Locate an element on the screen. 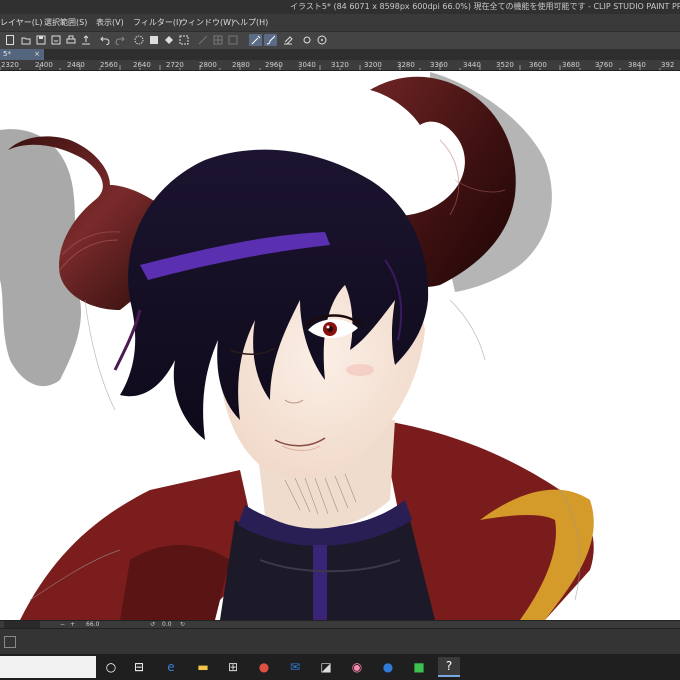 This screenshot has width=680, height=680. ruler-label: 3840 is located at coordinates (637, 65).